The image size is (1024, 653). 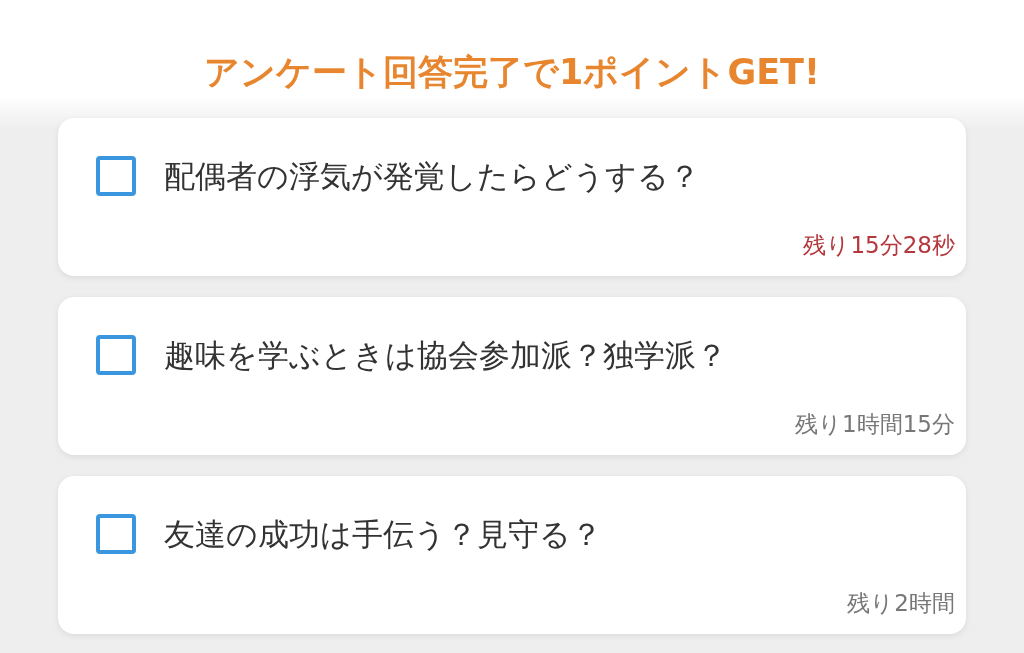 I want to click on survey-question: 配偶者の浮気が発覚したらどうする？, so click(x=432, y=176).